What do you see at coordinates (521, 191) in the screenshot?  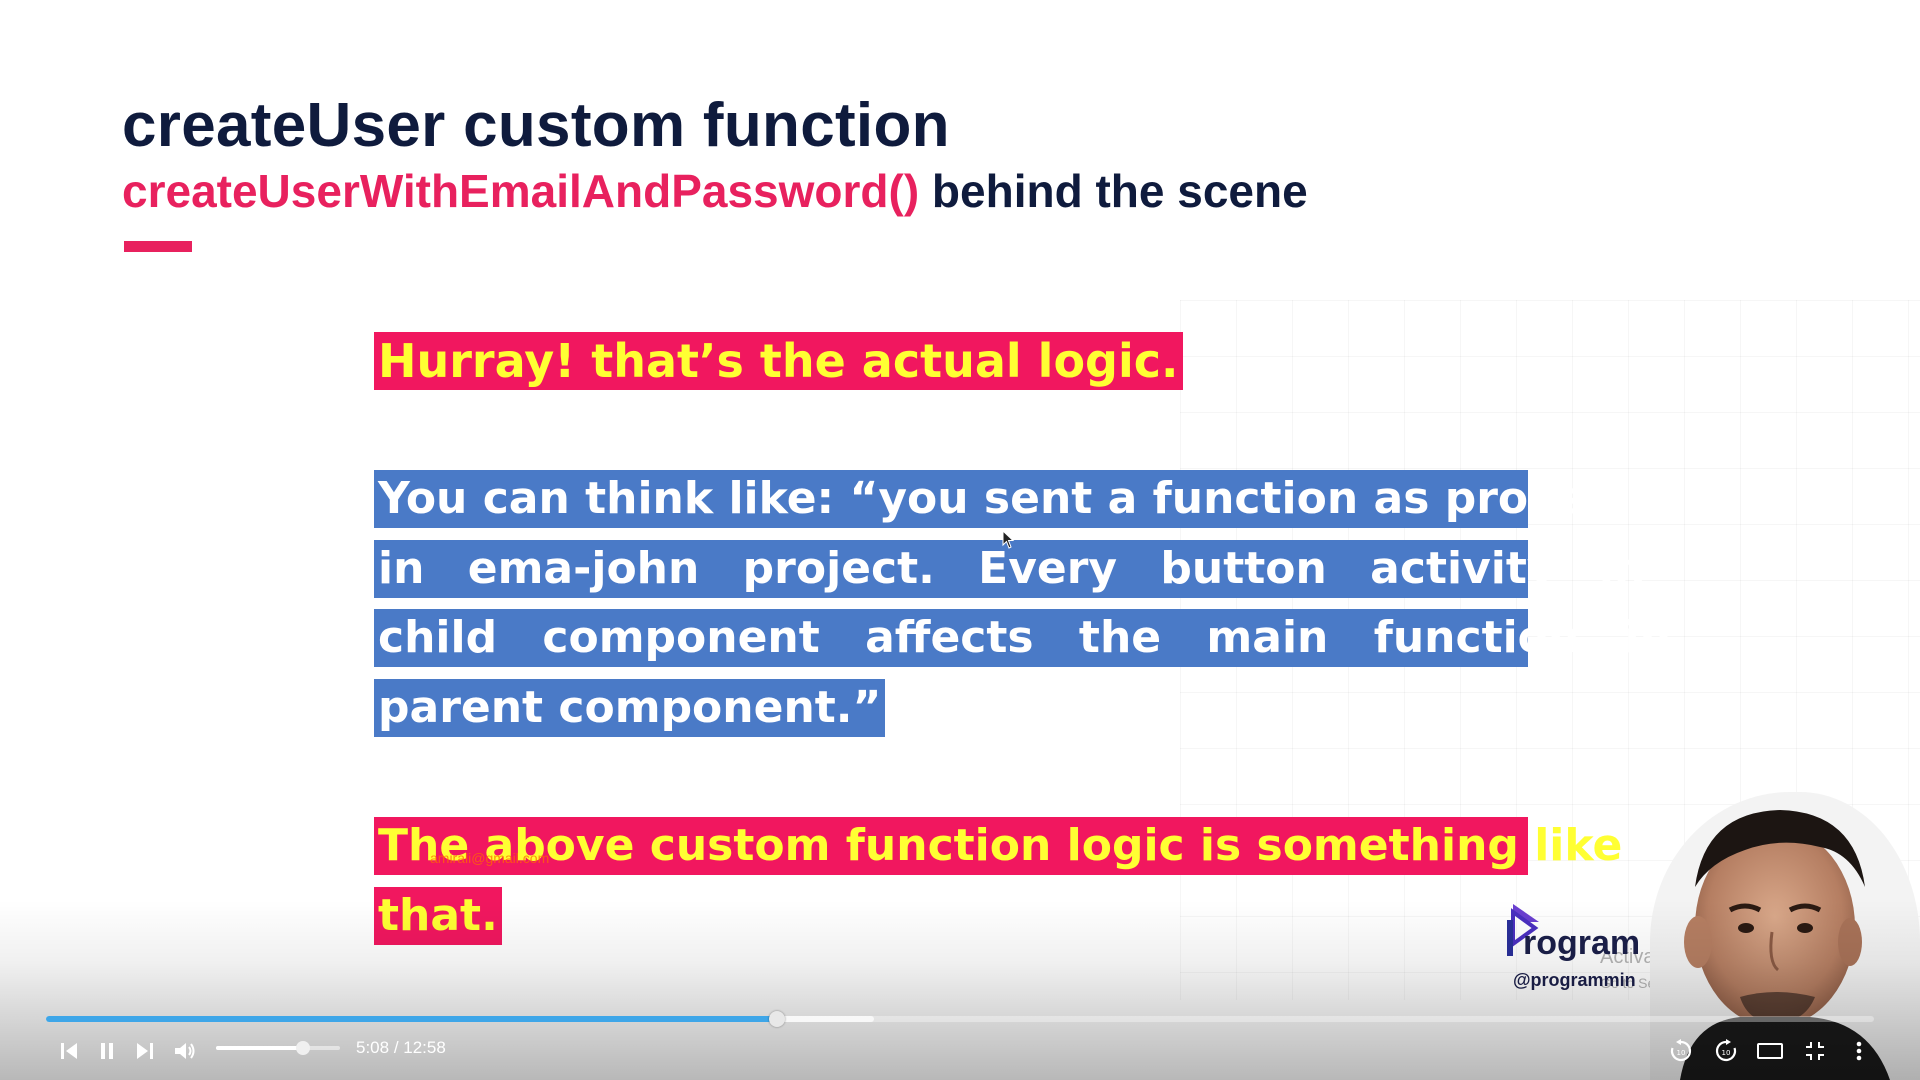 I see `subtitle-function-name: createUserWithEmailAndPassword()` at bounding box center [521, 191].